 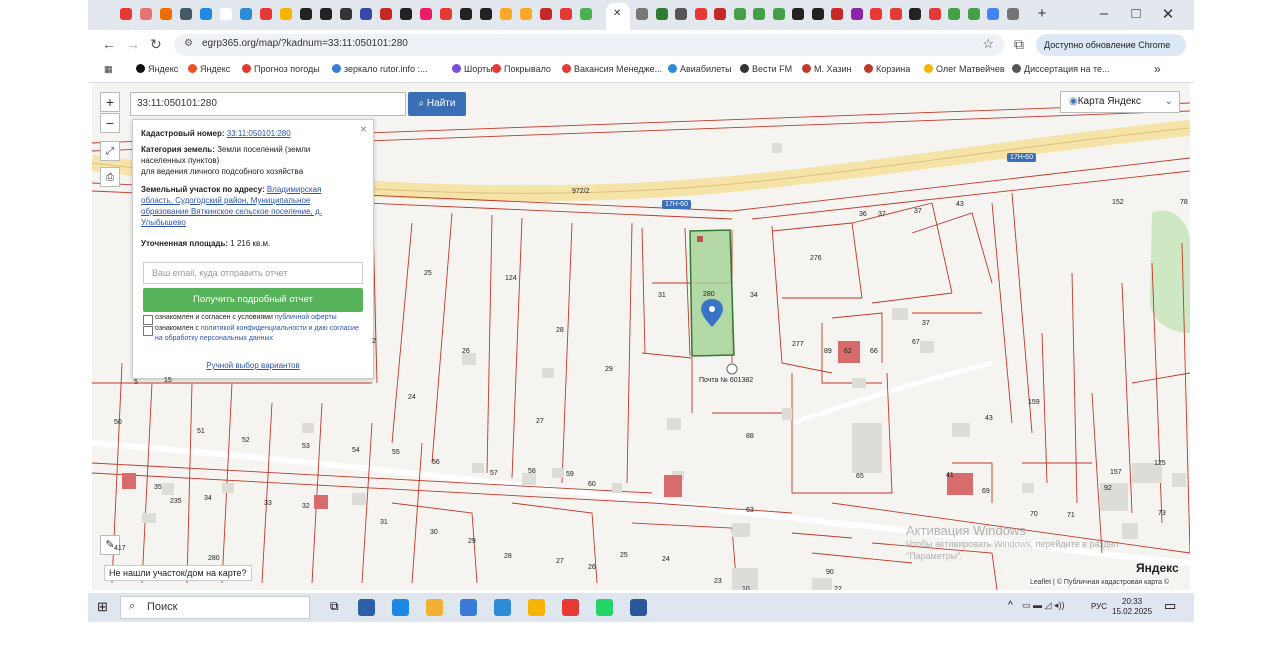 I want to click on cadastral-search-input: 33:11:050101:280, so click(x=268, y=104).